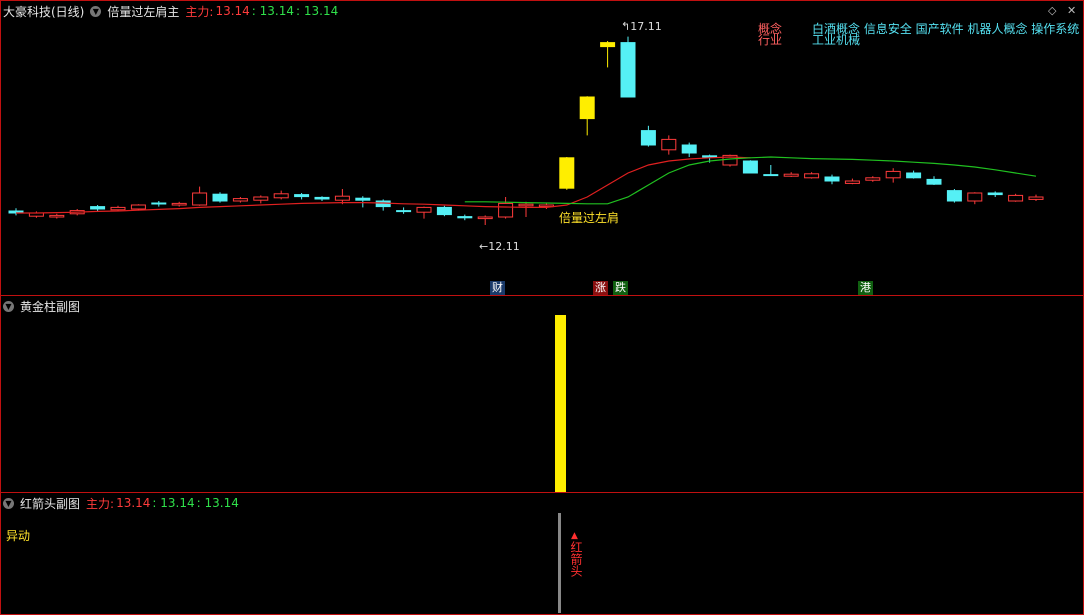 The height and width of the screenshot is (615, 1084). Describe the element at coordinates (574, 536) in the screenshot. I see `red-arrow-icon: ▲` at that location.